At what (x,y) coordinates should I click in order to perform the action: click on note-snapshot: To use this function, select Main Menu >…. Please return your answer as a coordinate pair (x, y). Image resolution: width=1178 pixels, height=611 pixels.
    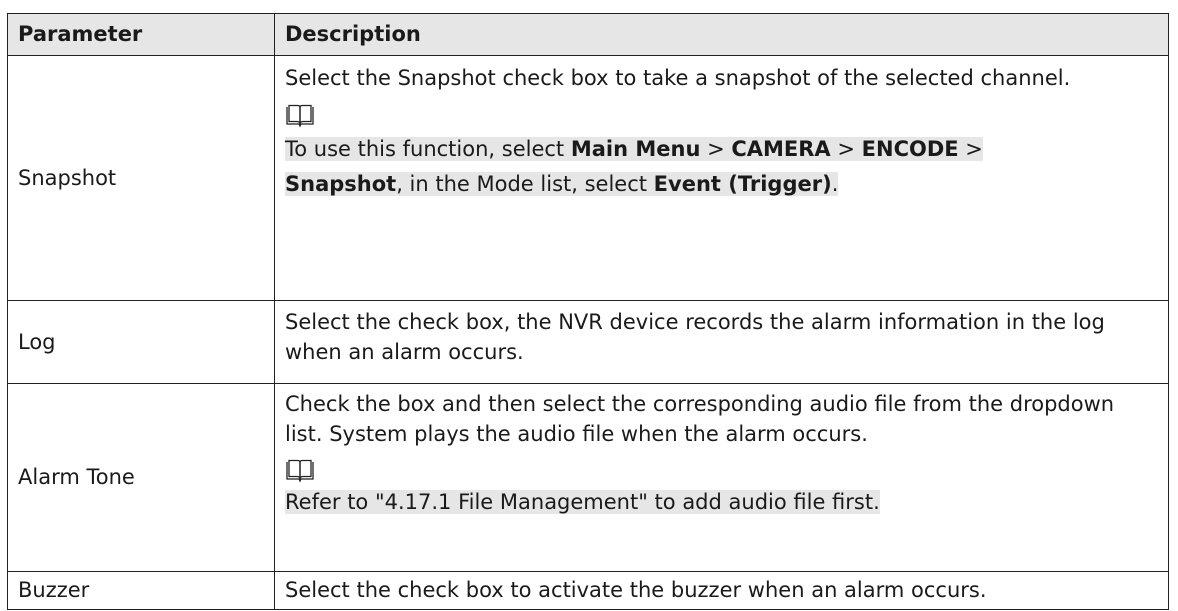
    Looking at the image, I should click on (721, 167).